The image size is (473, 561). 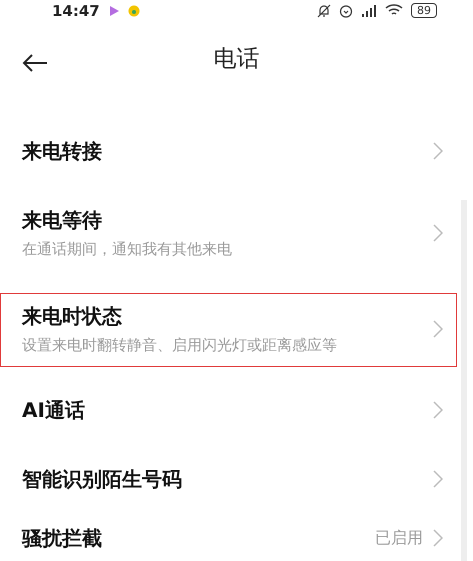 What do you see at coordinates (399, 538) in the screenshot?
I see `item-value: 已启用` at bounding box center [399, 538].